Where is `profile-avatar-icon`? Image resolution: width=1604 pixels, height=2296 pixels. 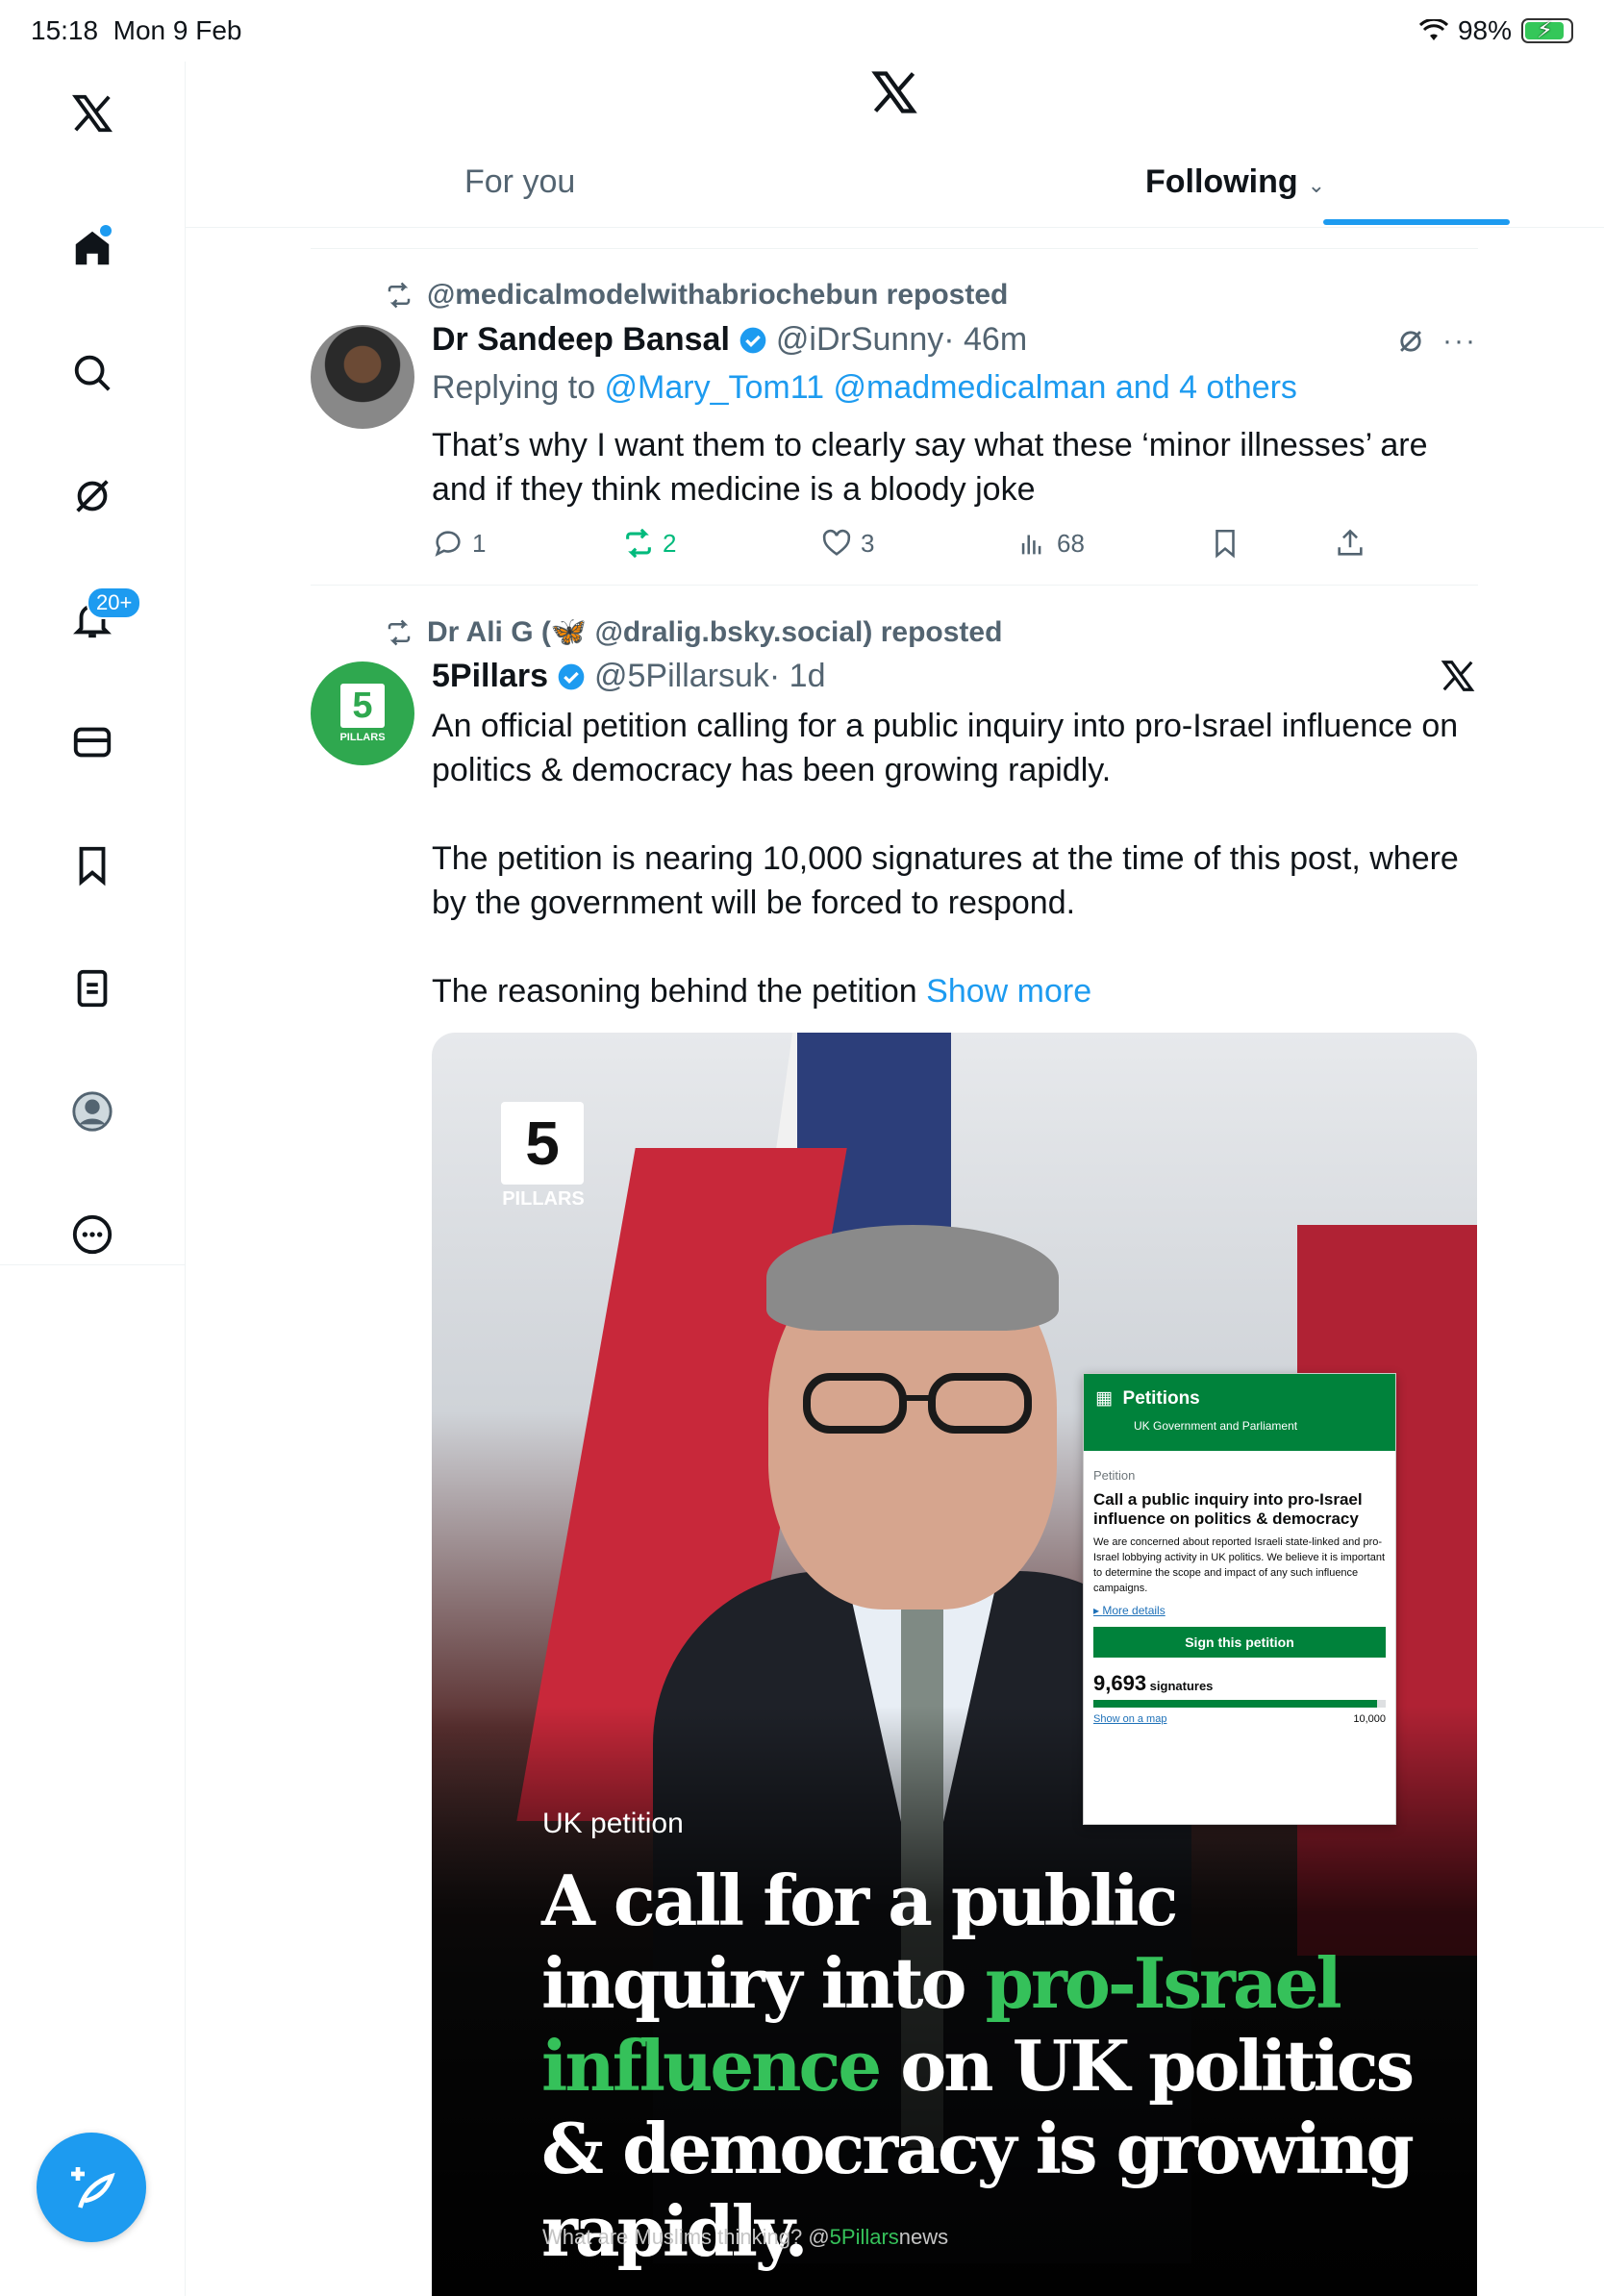 profile-avatar-icon is located at coordinates (92, 1111).